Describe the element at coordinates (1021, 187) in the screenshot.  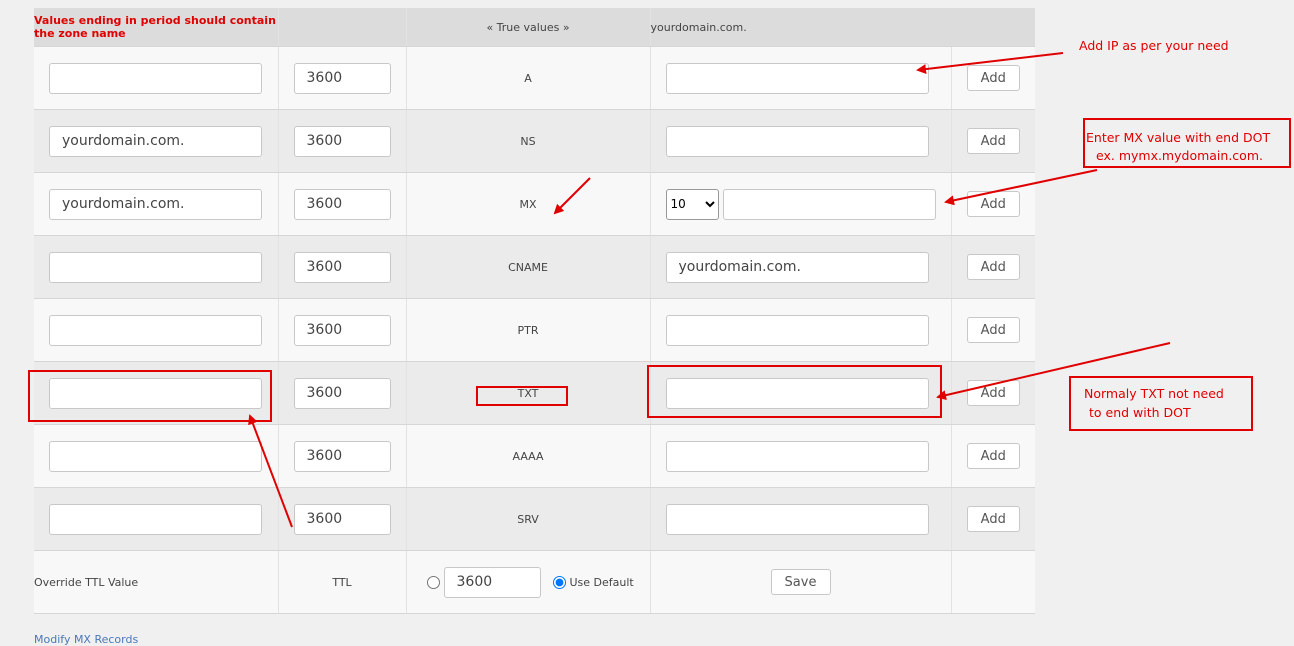
I see `mx-value-arrow` at that location.